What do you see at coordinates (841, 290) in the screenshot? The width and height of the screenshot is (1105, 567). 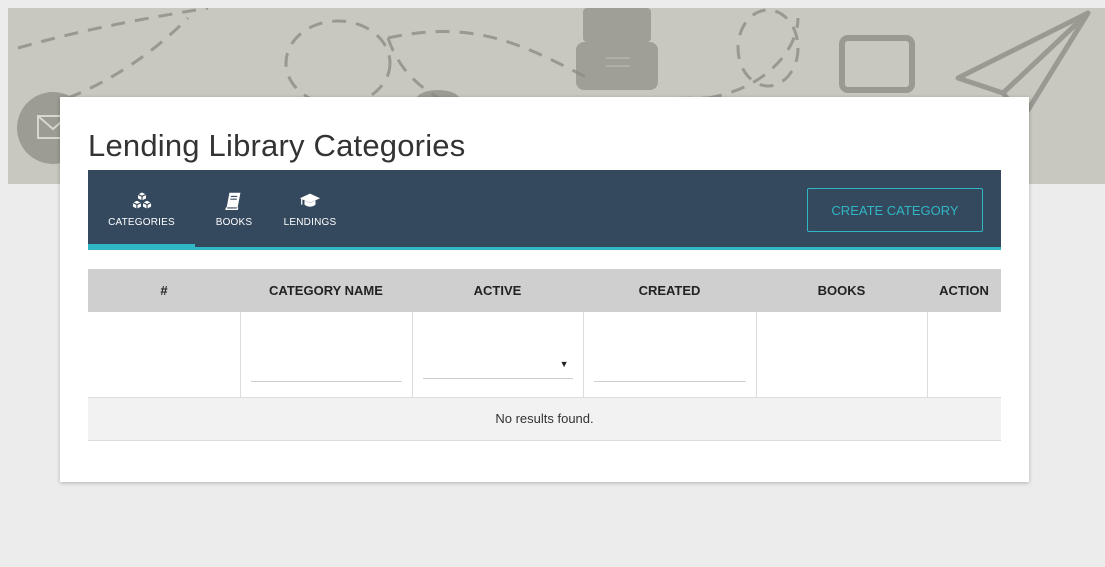 I see `column-header-books: BOOKS` at bounding box center [841, 290].